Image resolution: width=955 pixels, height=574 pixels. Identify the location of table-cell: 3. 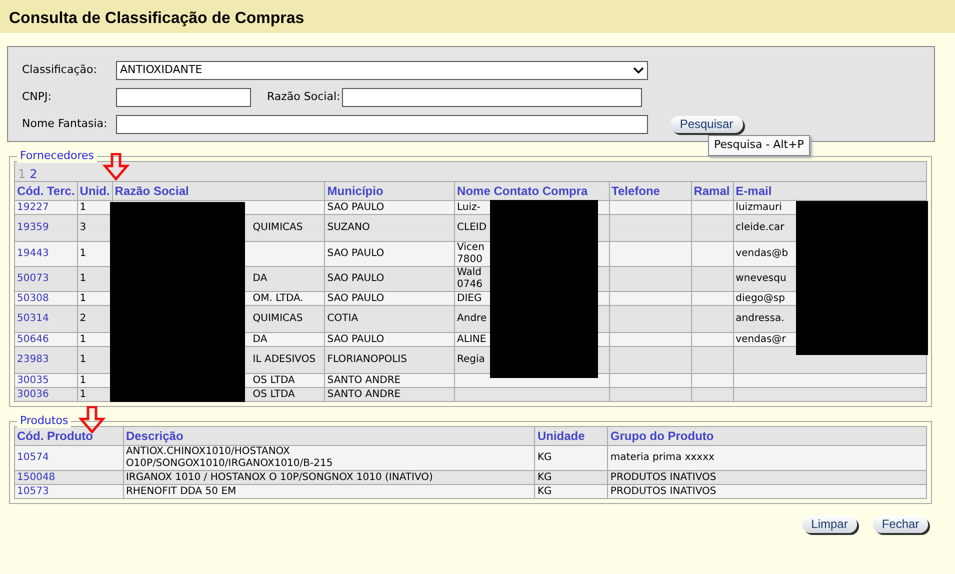
(83, 227).